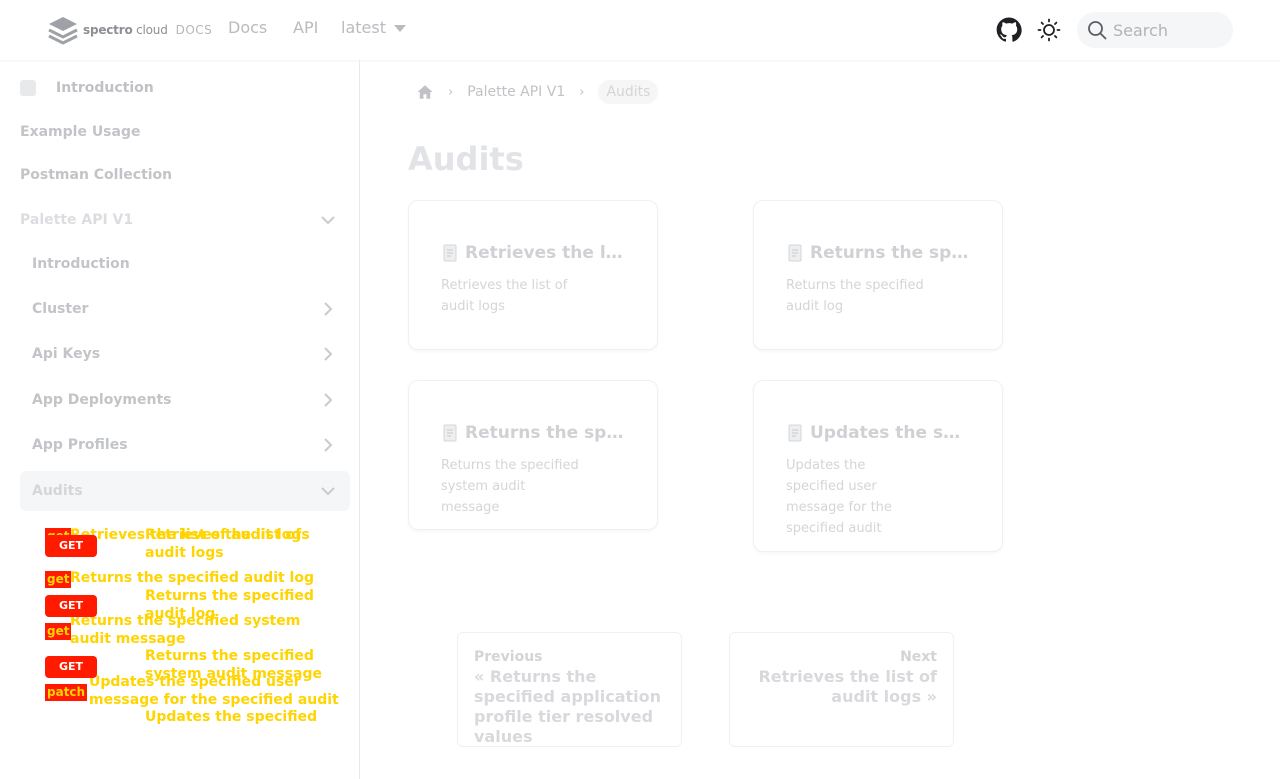 This screenshot has width=1280, height=779. Describe the element at coordinates (1097, 30) in the screenshot. I see `search-icon` at that location.